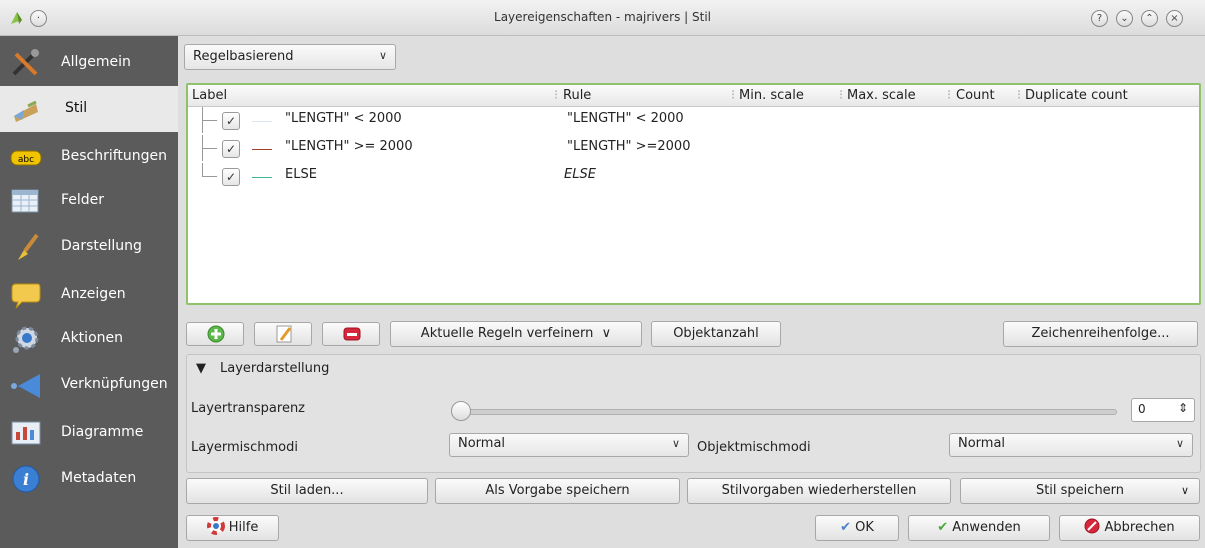 The height and width of the screenshot is (548, 1205). Describe the element at coordinates (693, 120) in the screenshot. I see `table-row: ✓ "LENGTH" < 2000 "LENGTH" < 2000` at that location.